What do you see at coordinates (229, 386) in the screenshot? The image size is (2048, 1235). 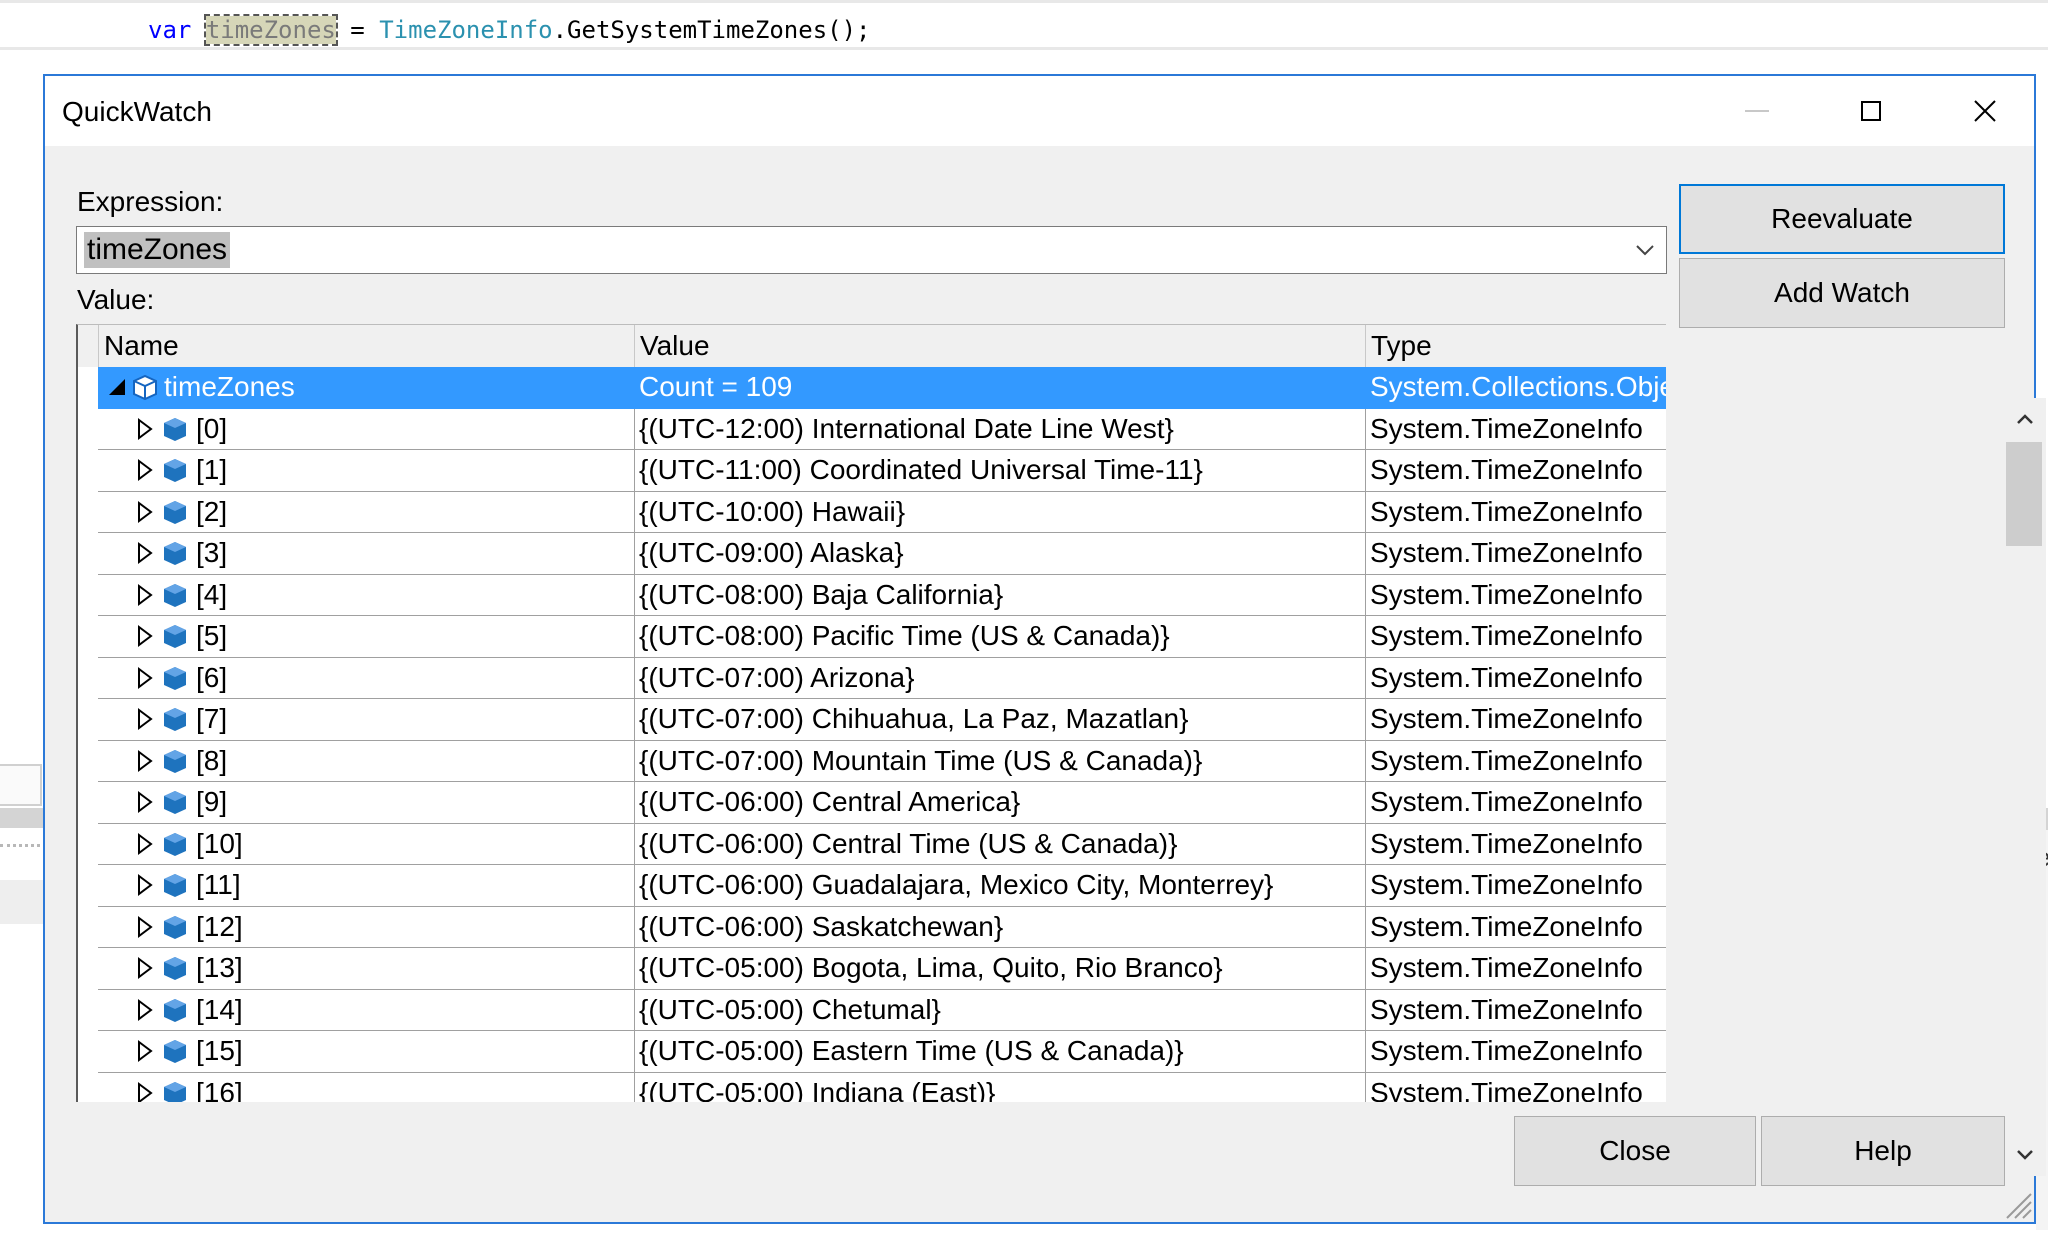 I see `root-name: timeZones` at bounding box center [229, 386].